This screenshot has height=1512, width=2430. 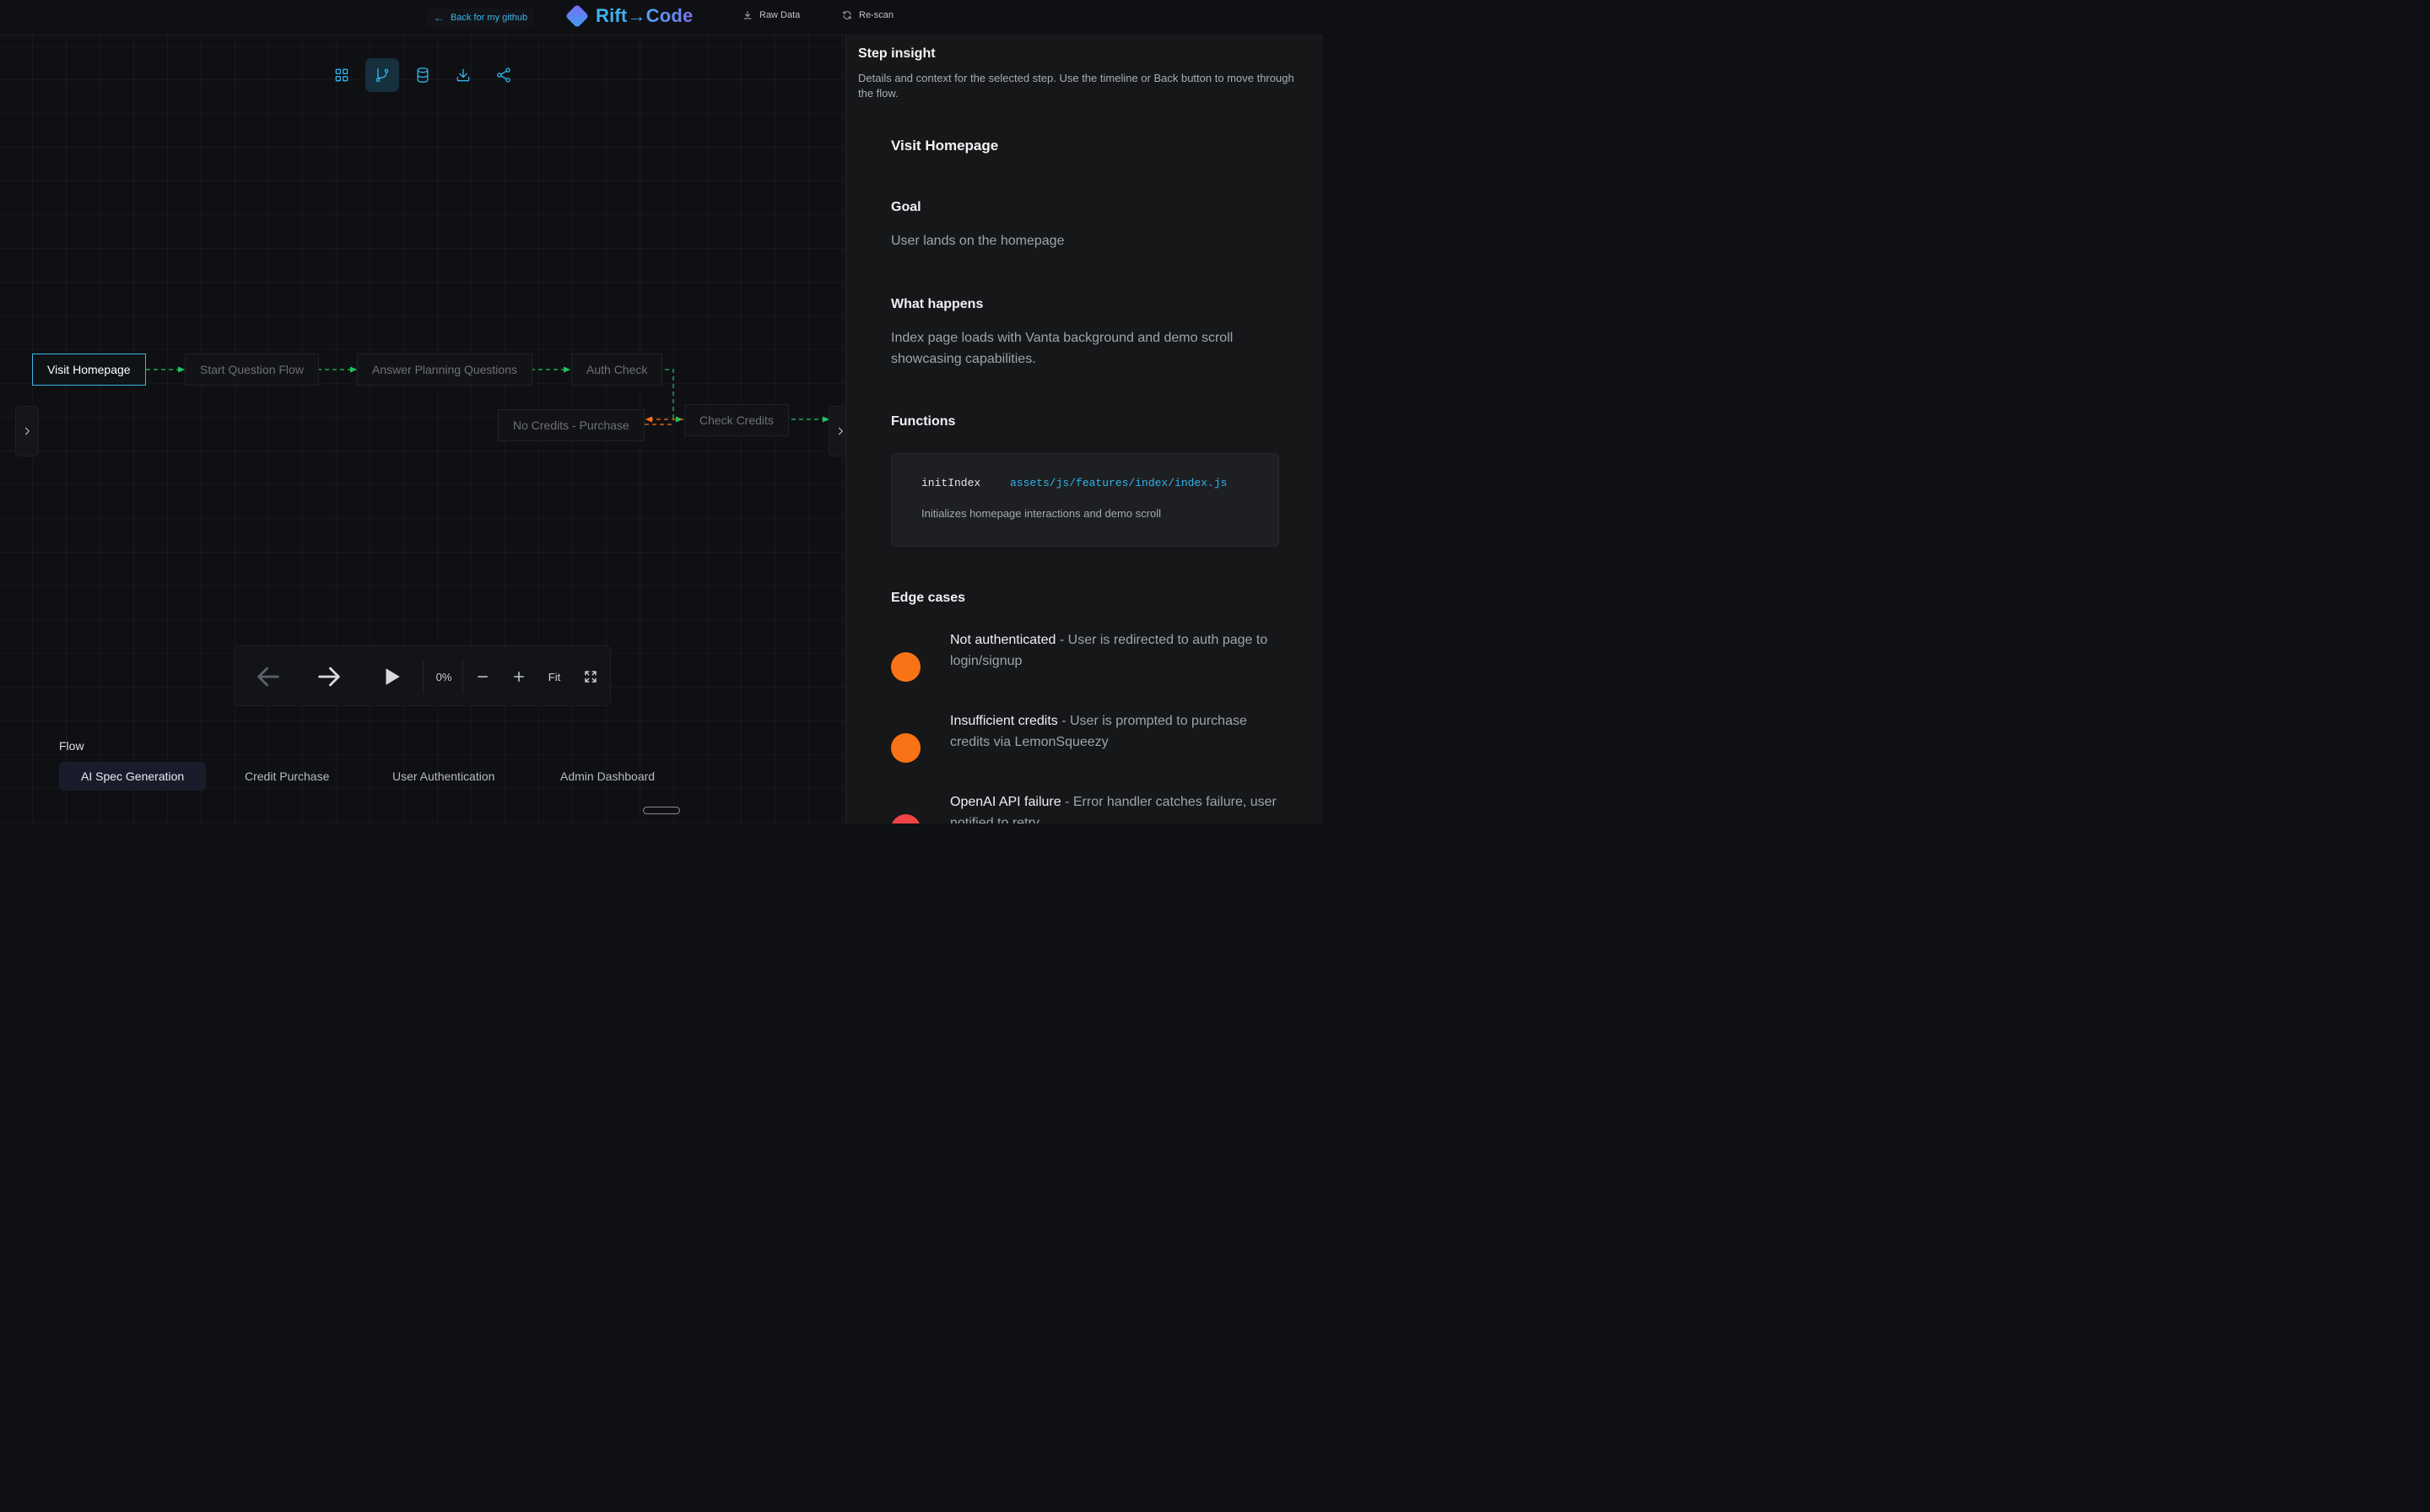 I want to click on share-button, so click(x=504, y=75).